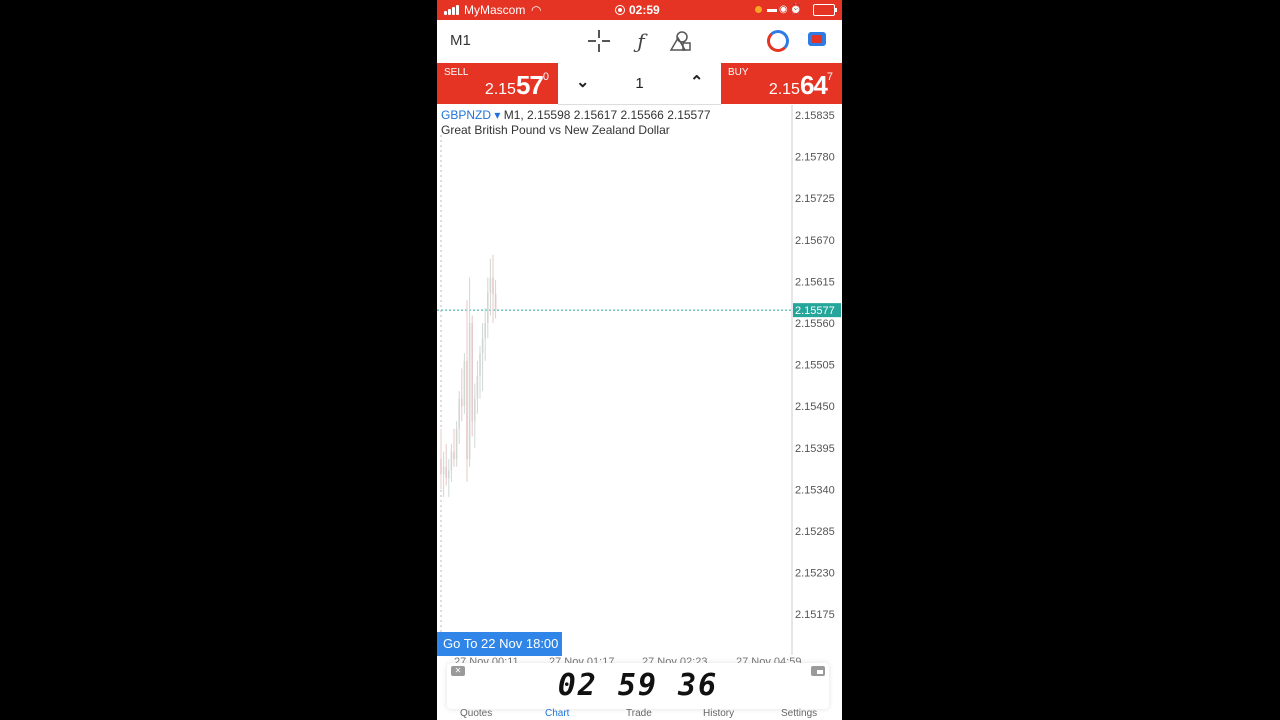  What do you see at coordinates (815, 241) in the screenshot?
I see `price-tick-label: 2.15670` at bounding box center [815, 241].